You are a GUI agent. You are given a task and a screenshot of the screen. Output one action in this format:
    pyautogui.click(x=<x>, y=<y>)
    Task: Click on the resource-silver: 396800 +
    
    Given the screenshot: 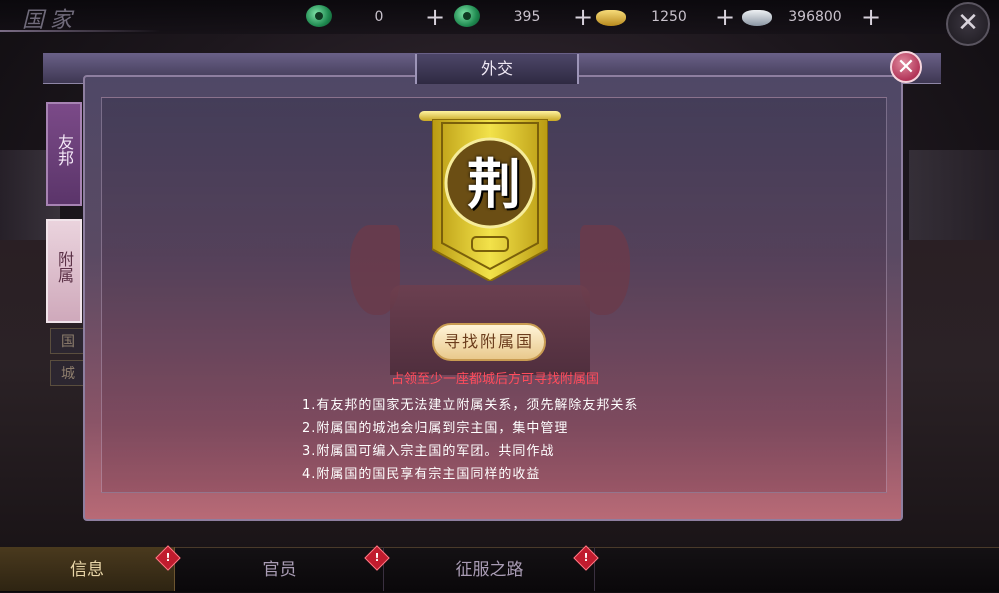 What is the action you would take?
    pyautogui.click(x=812, y=17)
    